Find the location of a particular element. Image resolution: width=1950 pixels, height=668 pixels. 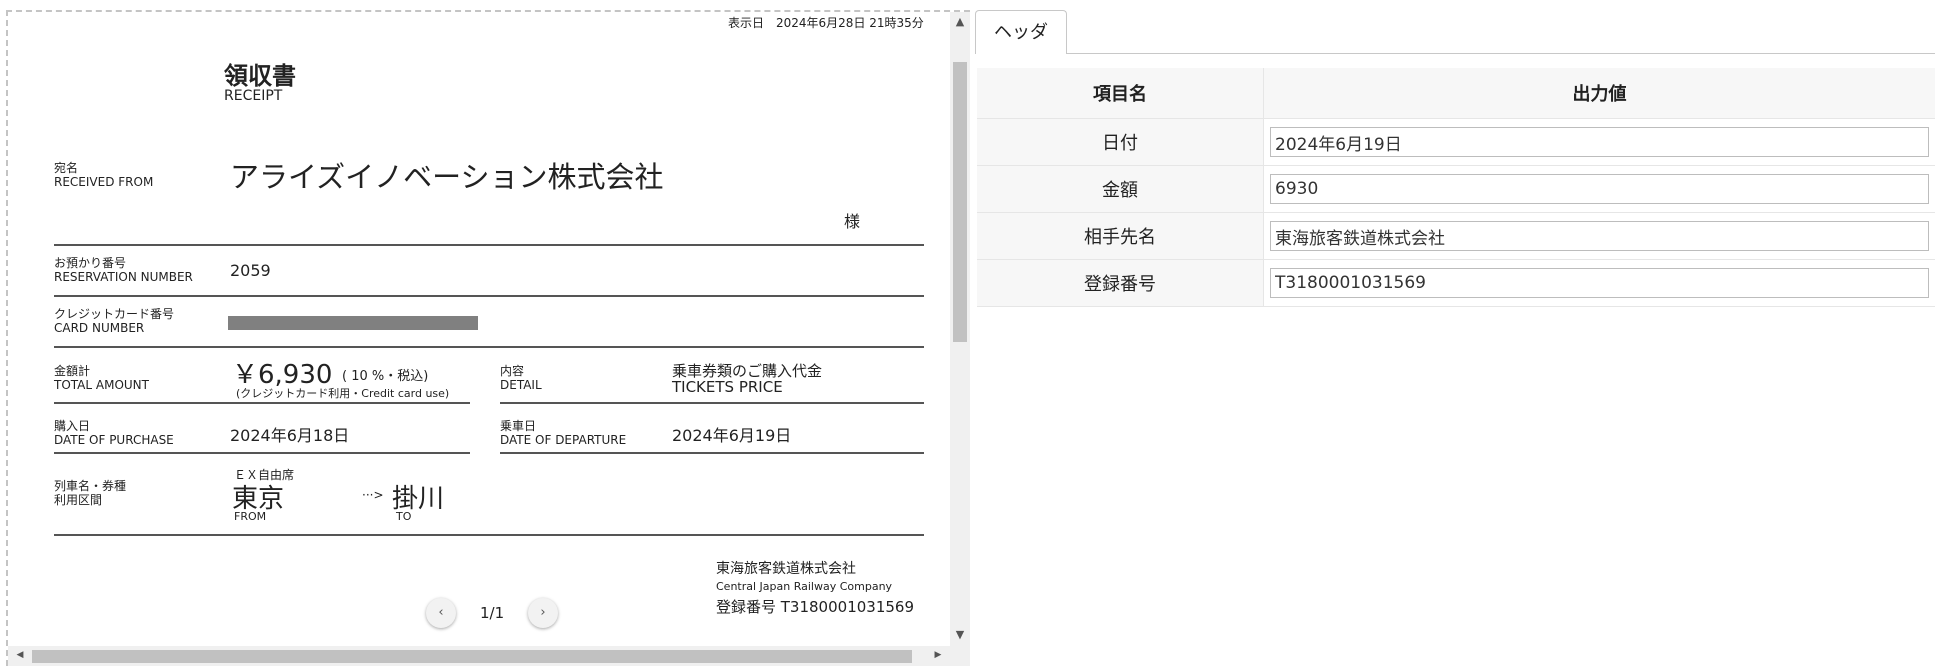

table-row: 日付 is located at coordinates (1456, 142).